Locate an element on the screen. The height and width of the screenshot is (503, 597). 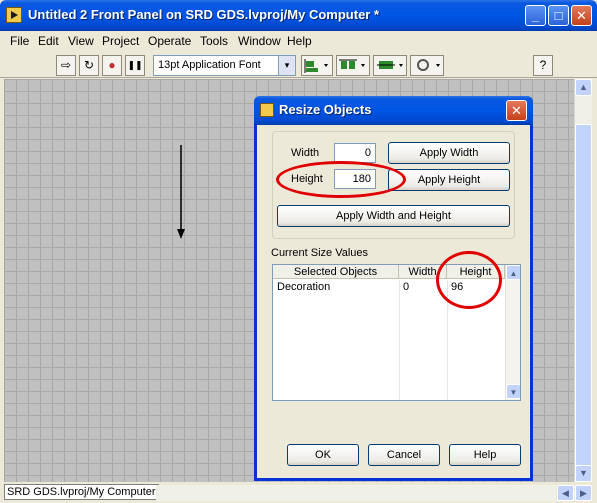
current-size-values-label: Current Size Values is located at coordinates (320, 253).